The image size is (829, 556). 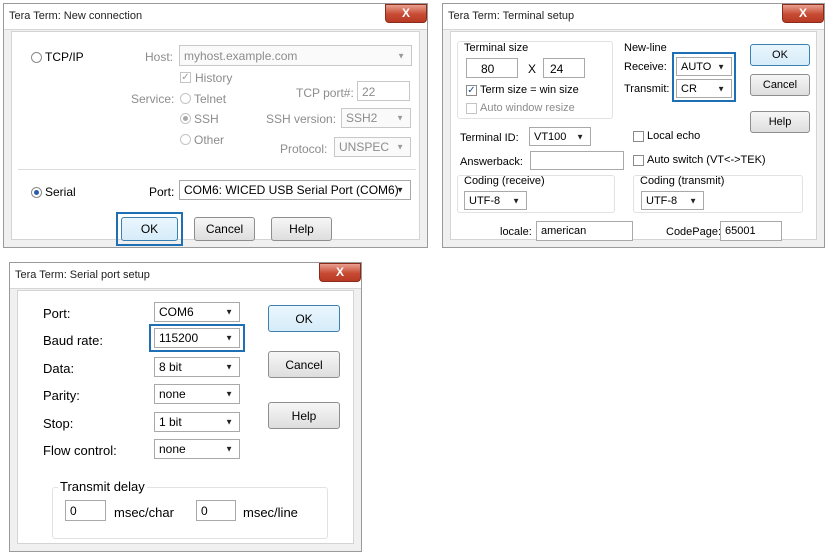 What do you see at coordinates (58, 423) in the screenshot?
I see `stop-label: Stop:` at bounding box center [58, 423].